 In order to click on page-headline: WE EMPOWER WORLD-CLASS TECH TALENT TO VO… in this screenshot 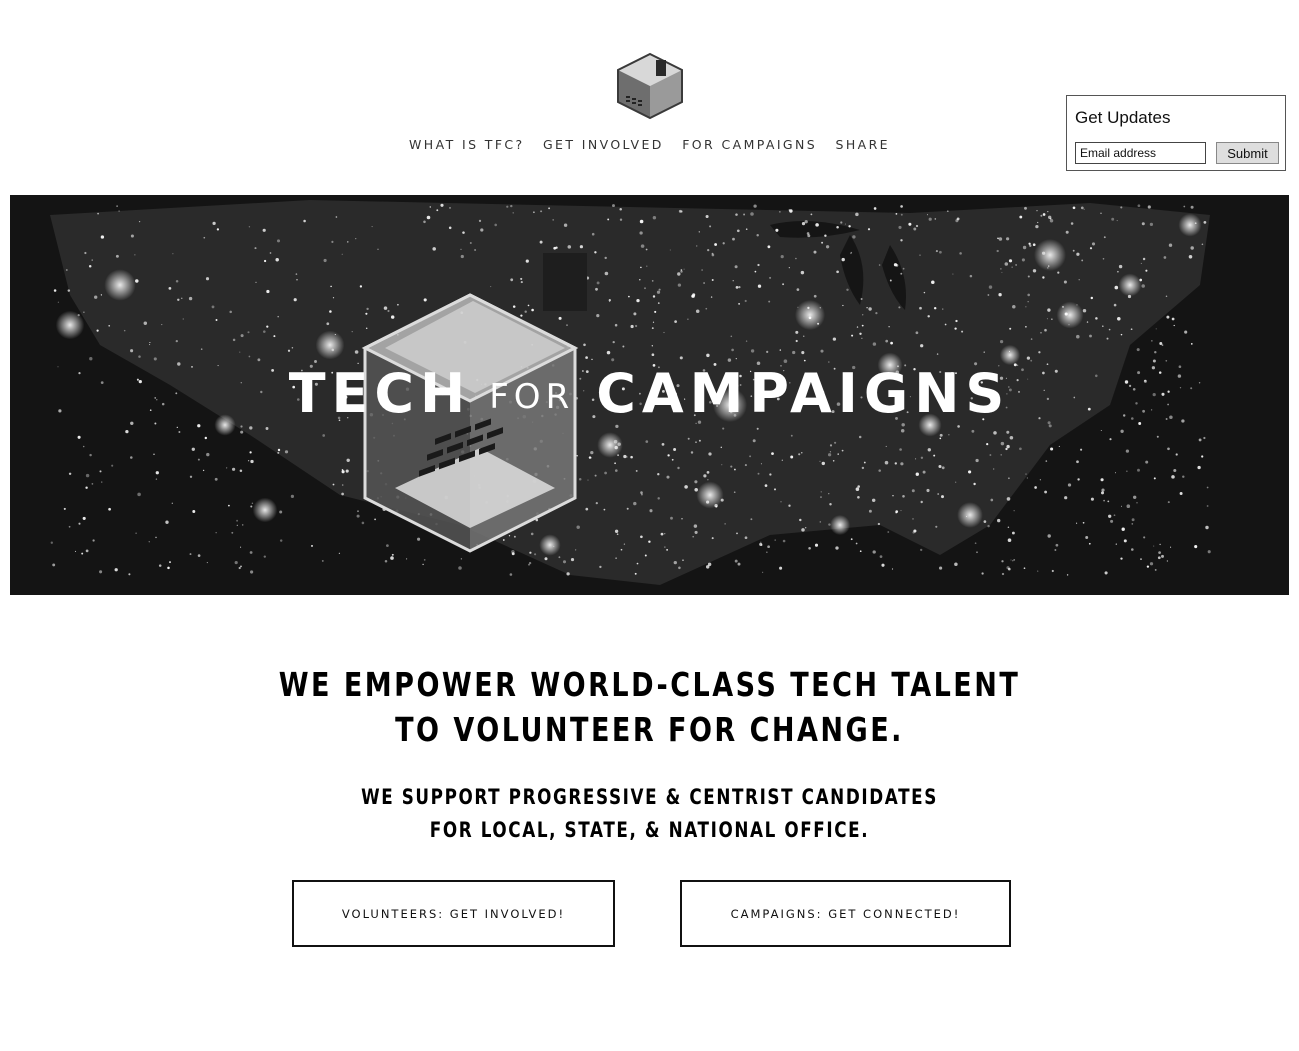, I will do `click(649, 707)`.